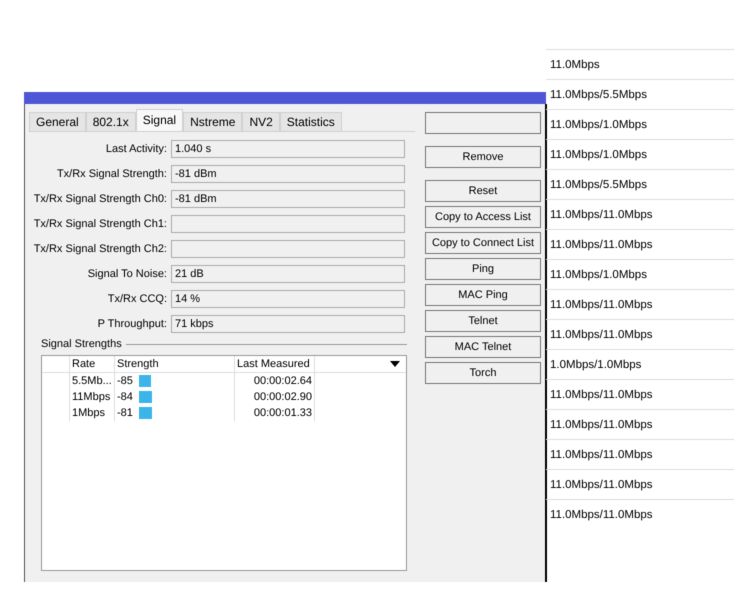 The image size is (734, 597). What do you see at coordinates (288, 274) in the screenshot?
I see `text-field: 21 dB` at bounding box center [288, 274].